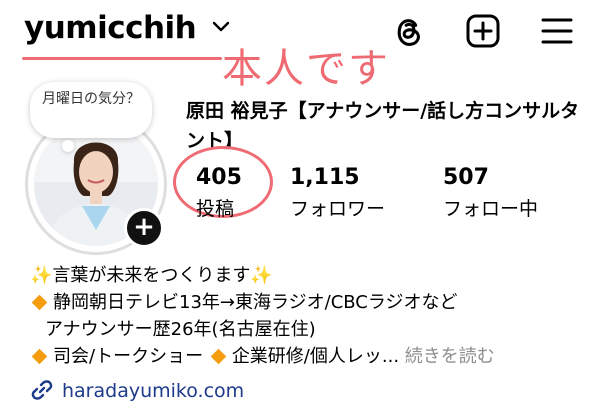  What do you see at coordinates (110, 28) in the screenshot?
I see `username: yumicchih` at bounding box center [110, 28].